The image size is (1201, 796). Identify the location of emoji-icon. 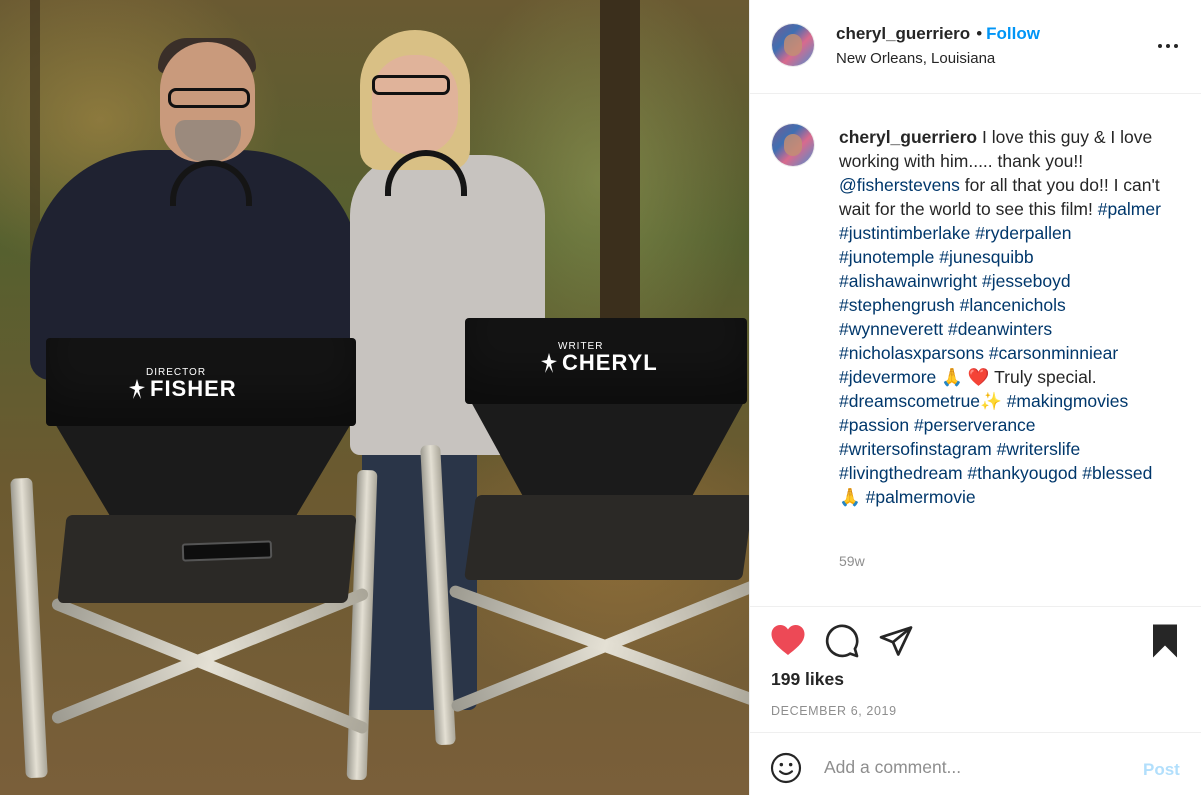
(786, 768).